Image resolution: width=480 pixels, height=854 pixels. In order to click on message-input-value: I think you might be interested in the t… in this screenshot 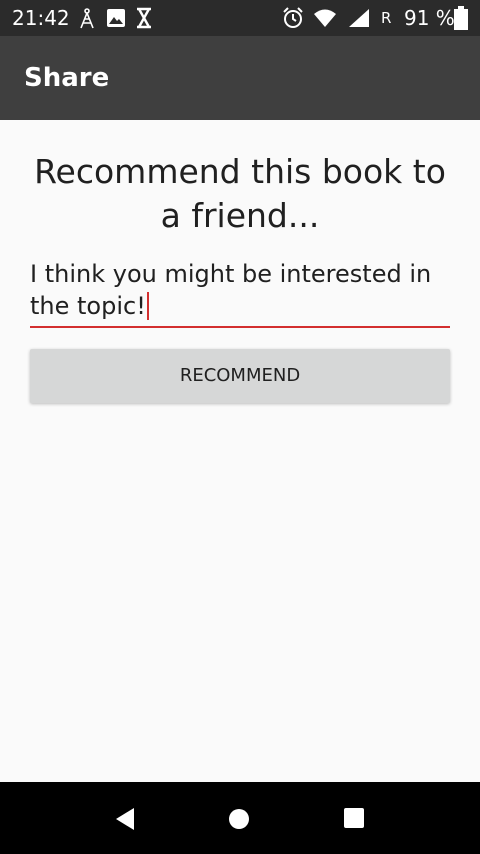, I will do `click(230, 290)`.